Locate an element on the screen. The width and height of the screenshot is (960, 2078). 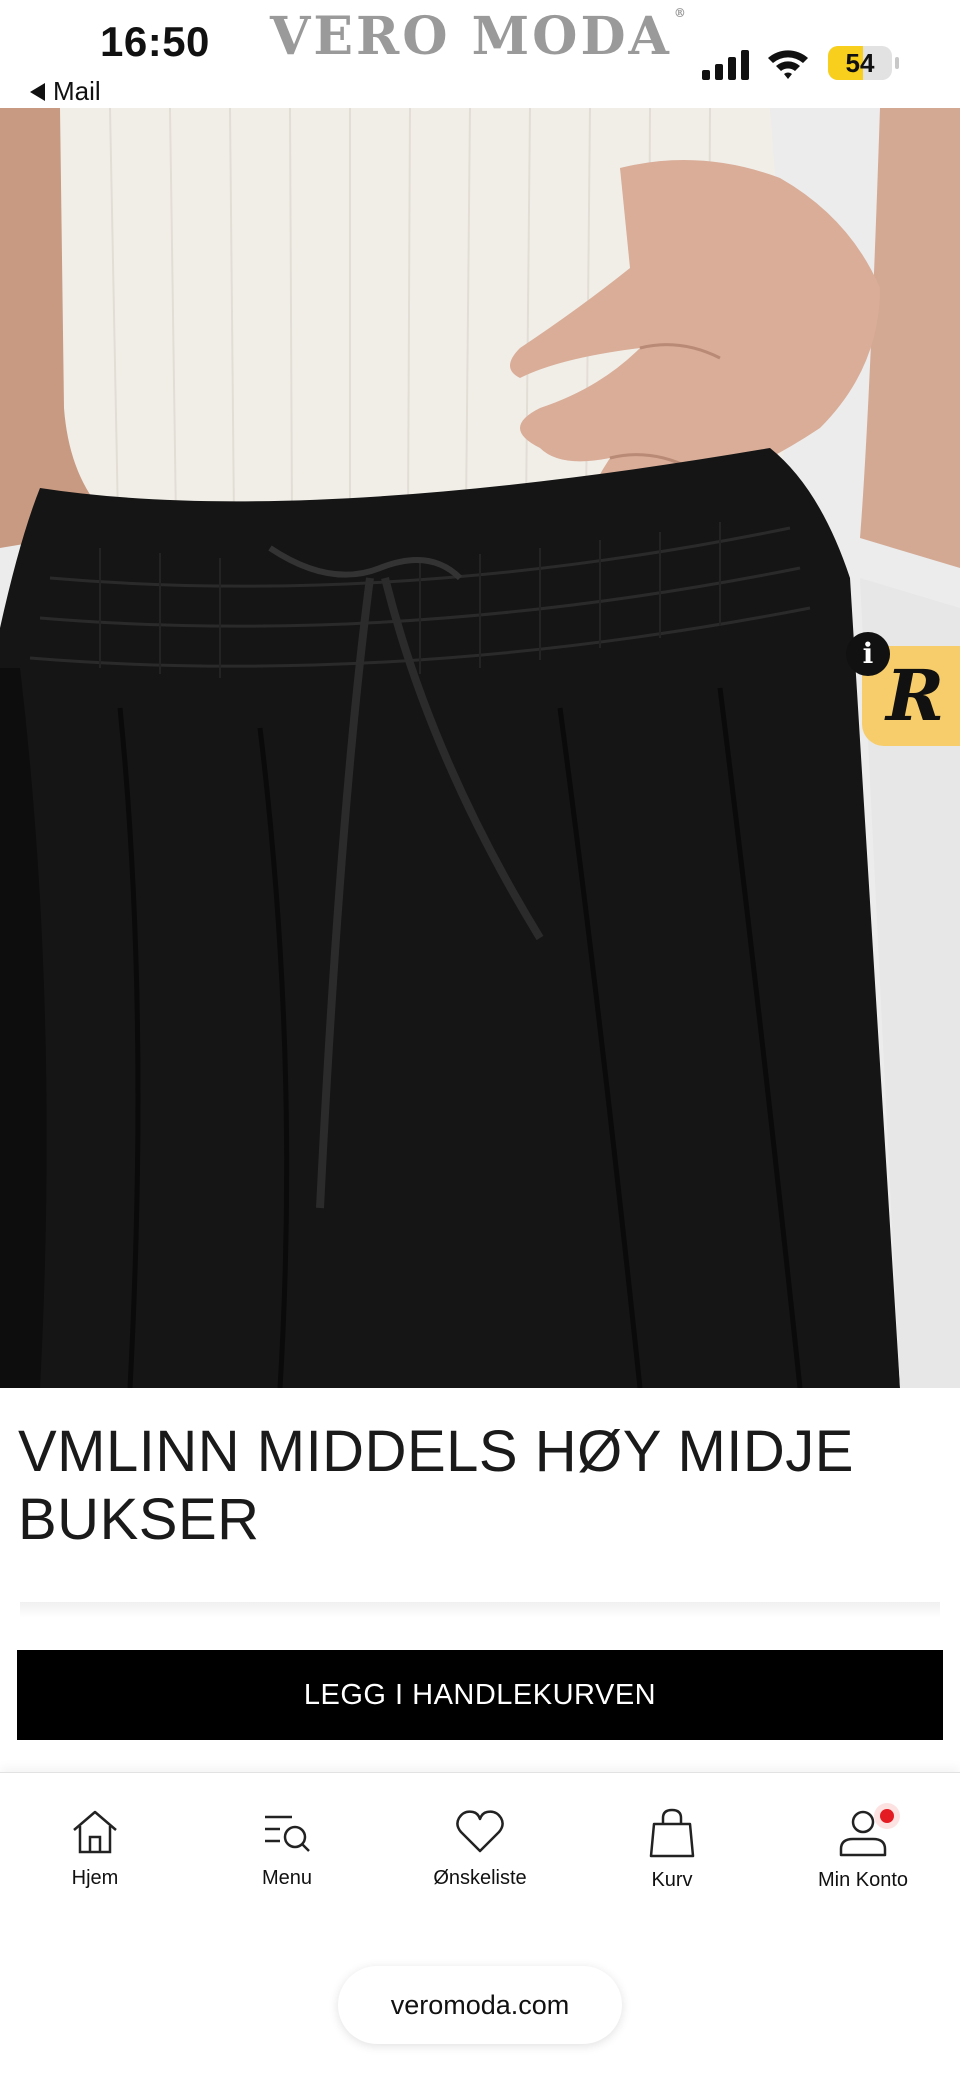
battery-level: 54 is located at coordinates (860, 63).